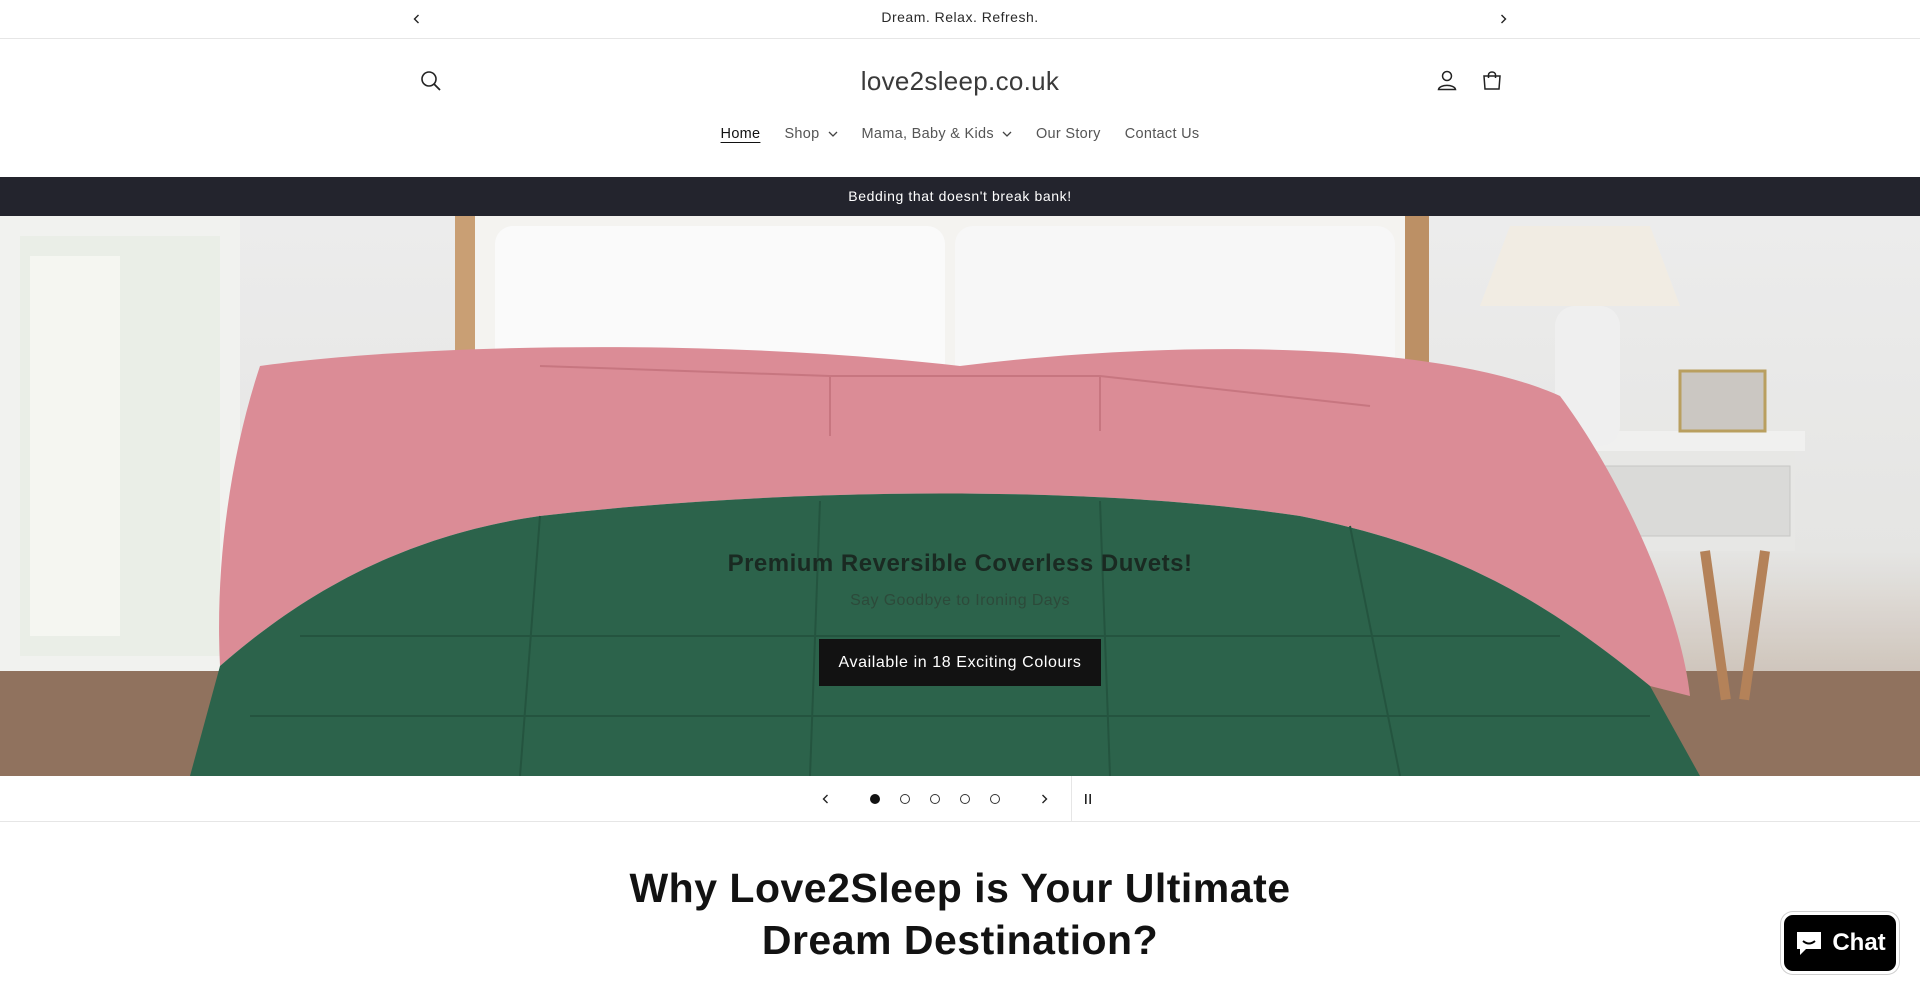  Describe the element at coordinates (960, 81) in the screenshot. I see `site-logo: love2sleep.co.uk` at that location.